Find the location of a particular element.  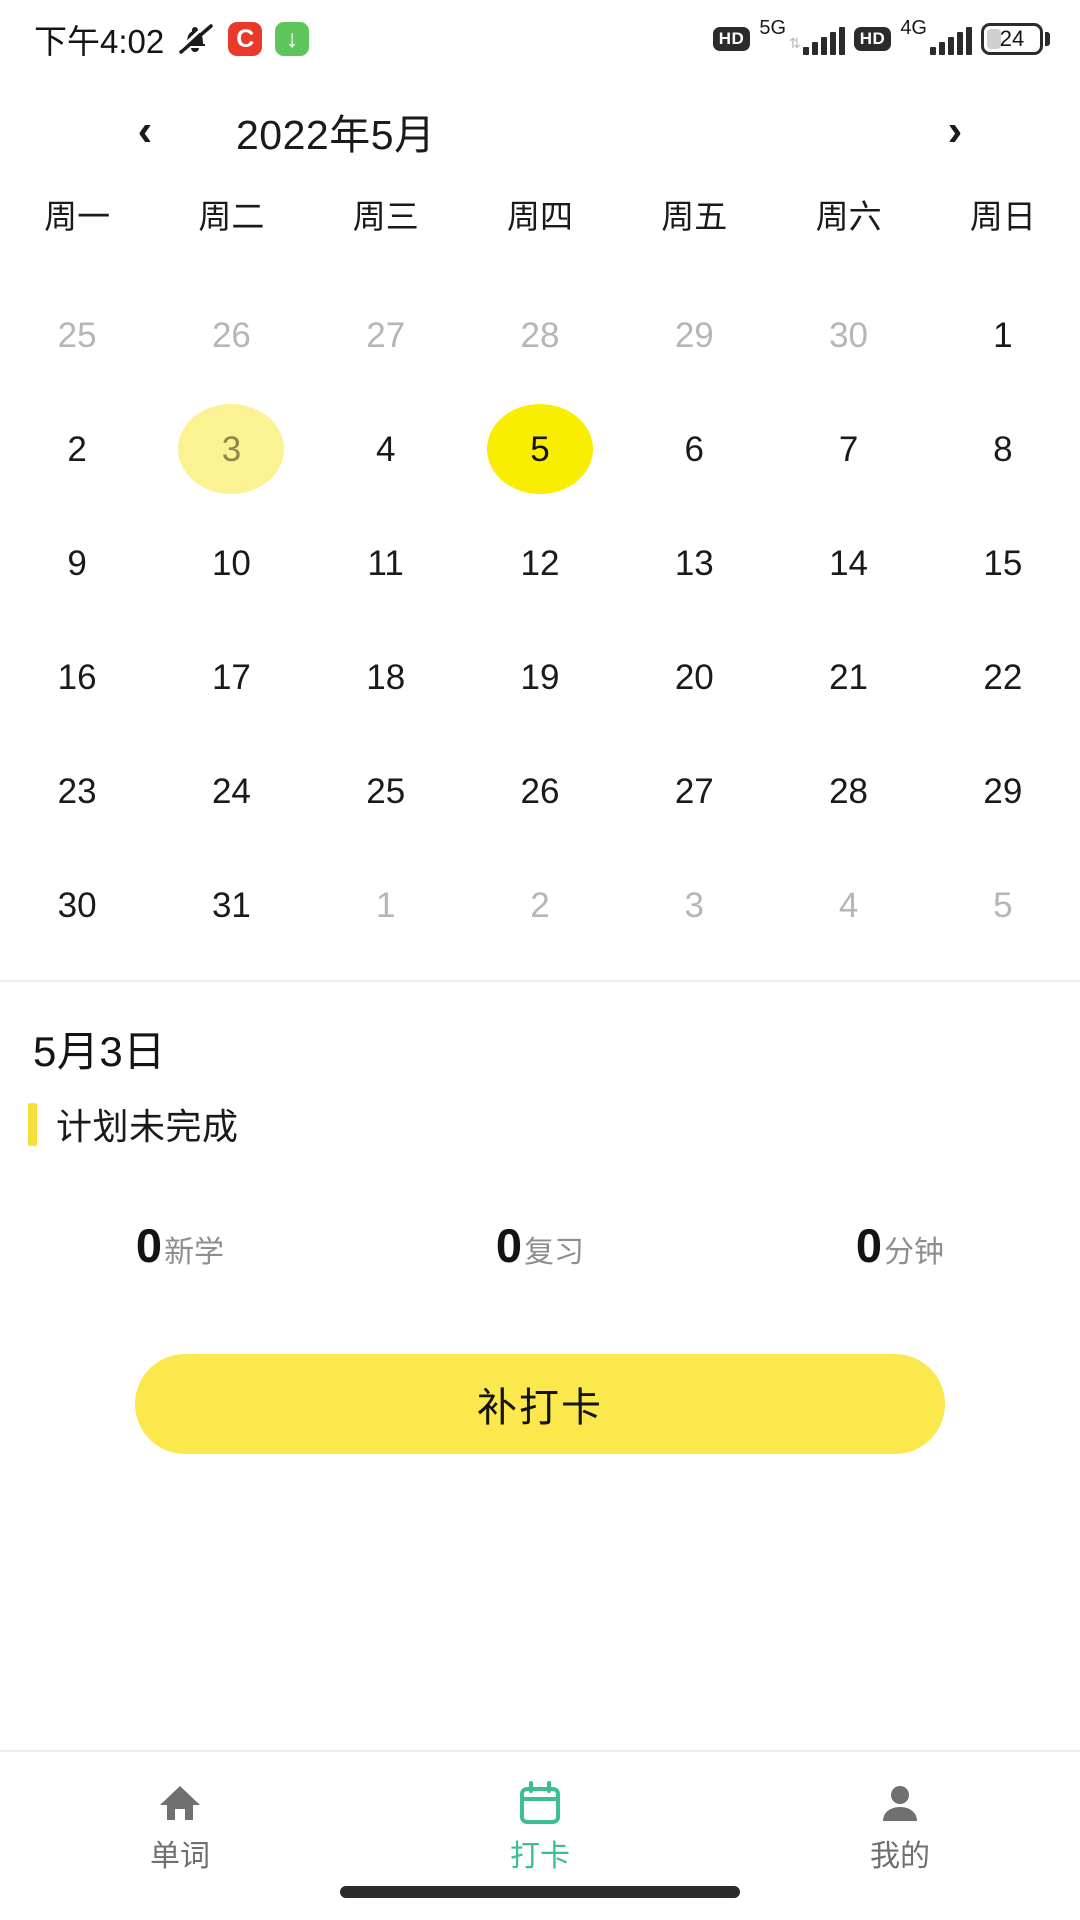

calendar-day-normal: 2 is located at coordinates (77, 449).